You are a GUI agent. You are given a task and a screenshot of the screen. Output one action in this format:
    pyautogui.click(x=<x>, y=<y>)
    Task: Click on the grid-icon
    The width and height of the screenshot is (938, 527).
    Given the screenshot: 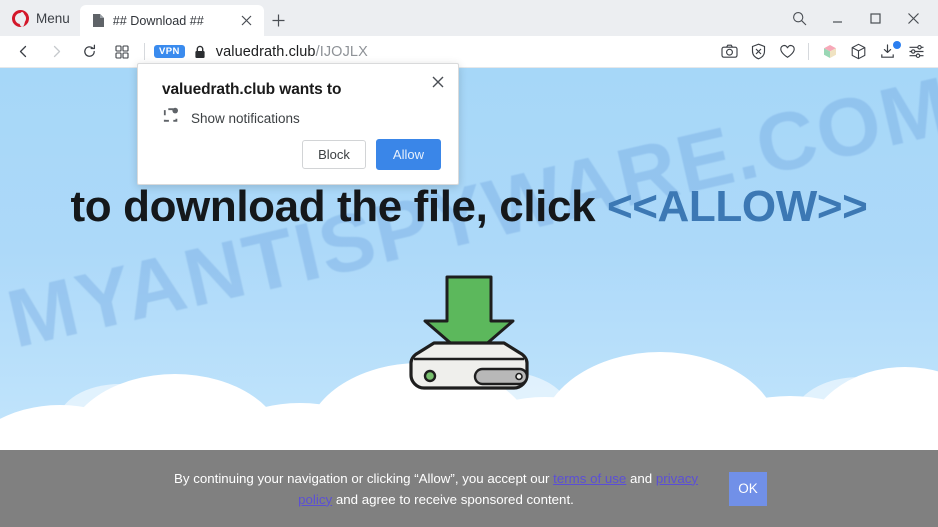 What is the action you would take?
    pyautogui.click(x=122, y=52)
    